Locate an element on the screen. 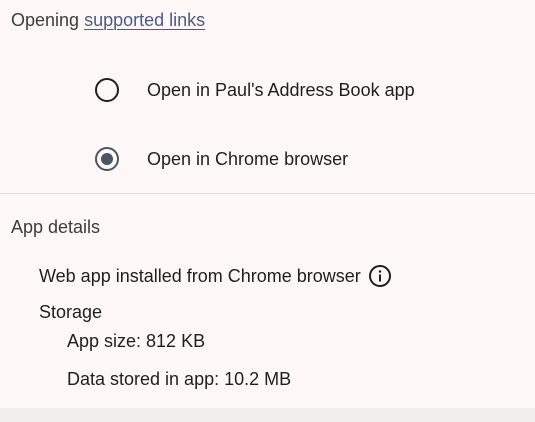 This screenshot has width=535, height=422. open-in-browser-label: Open in Chrome browser is located at coordinates (248, 158).